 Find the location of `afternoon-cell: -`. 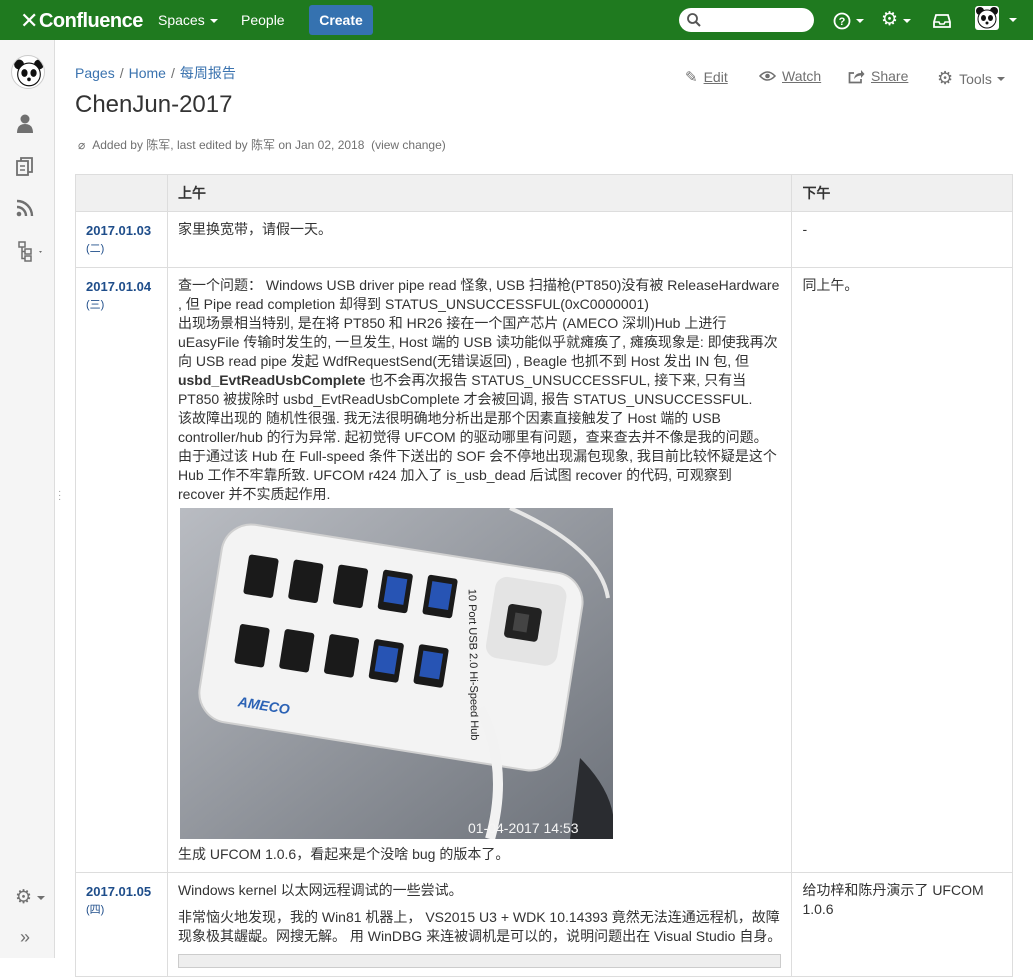

afternoon-cell: - is located at coordinates (902, 239).